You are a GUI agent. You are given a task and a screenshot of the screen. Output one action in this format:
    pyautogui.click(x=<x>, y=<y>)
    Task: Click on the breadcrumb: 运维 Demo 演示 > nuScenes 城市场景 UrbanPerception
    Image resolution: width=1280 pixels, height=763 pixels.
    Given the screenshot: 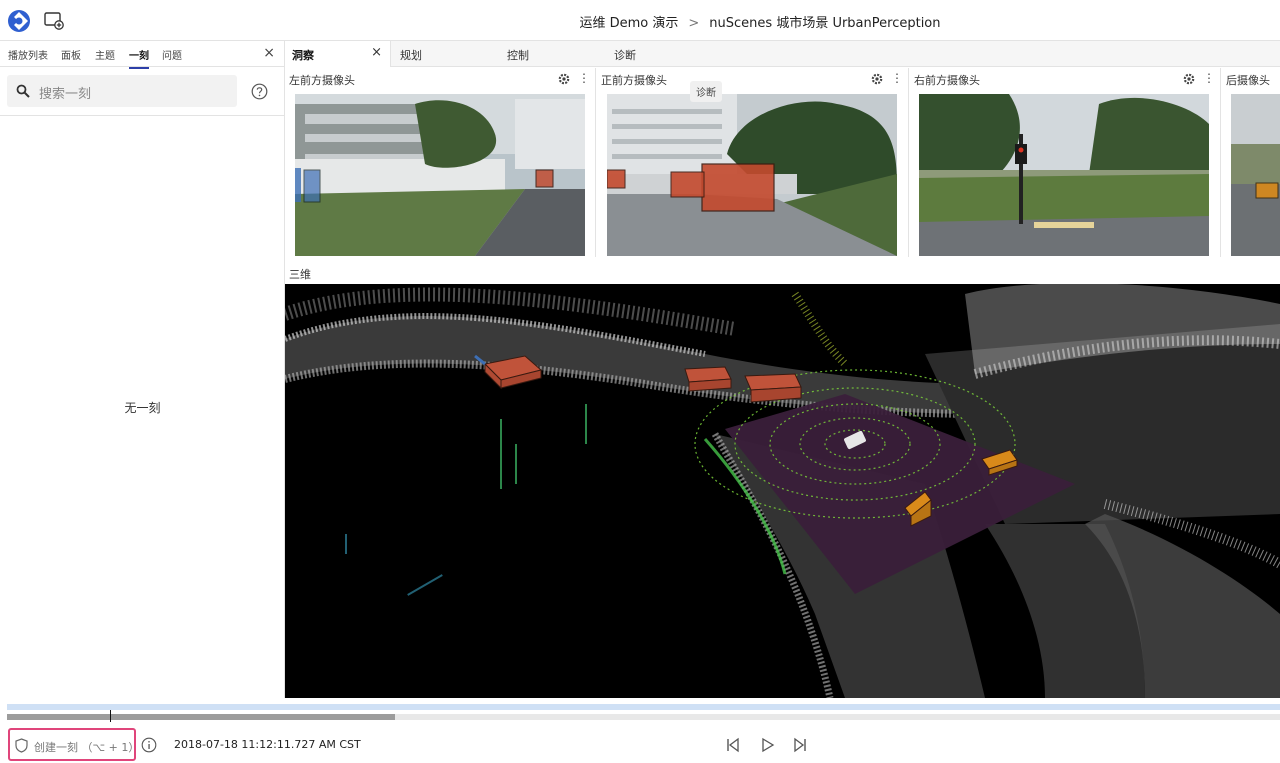 What is the action you would take?
    pyautogui.click(x=640, y=21)
    